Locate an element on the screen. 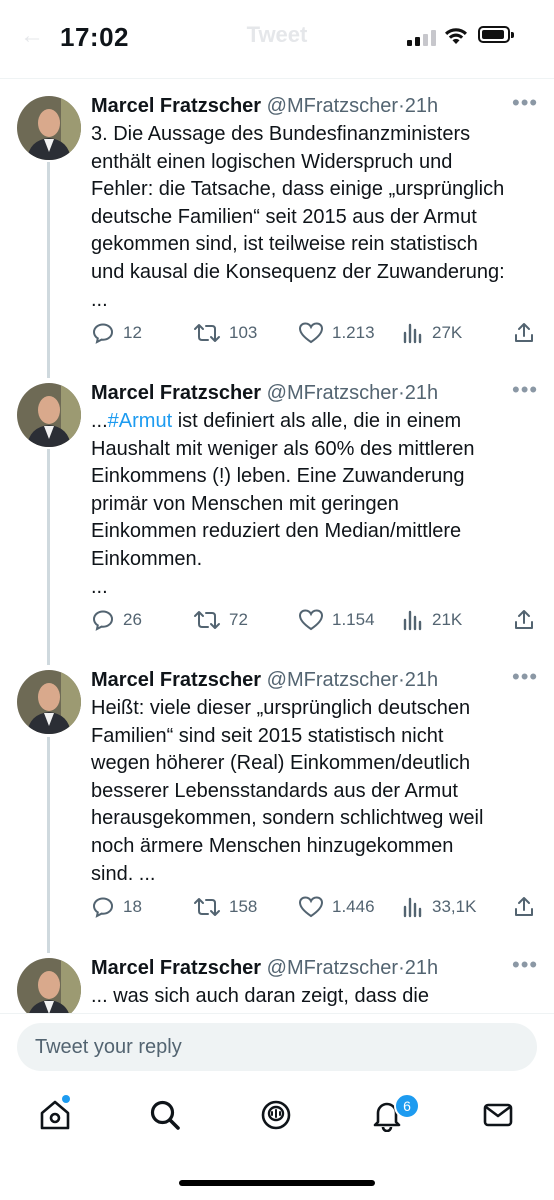  reply-placeholder: Tweet your reply is located at coordinates (108, 1047).